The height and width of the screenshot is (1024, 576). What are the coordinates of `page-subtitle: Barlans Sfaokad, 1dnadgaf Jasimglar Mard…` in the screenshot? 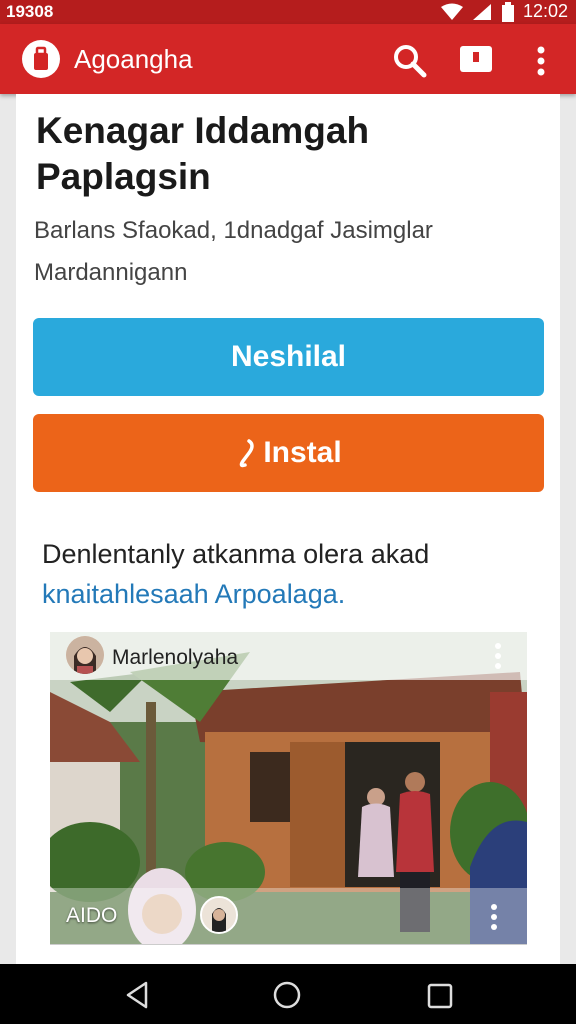 It's located at (233, 251).